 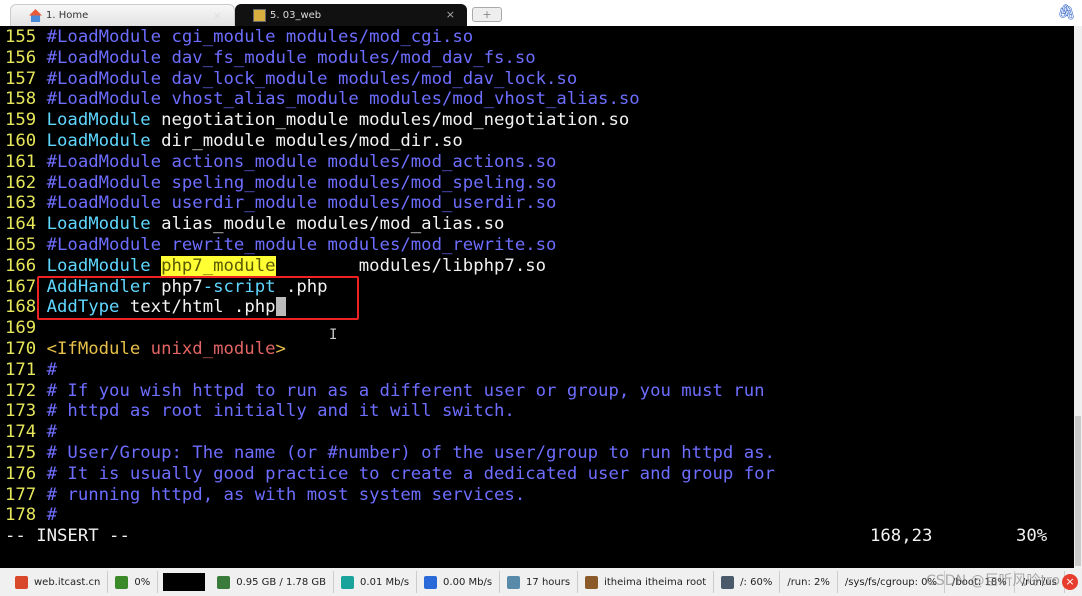 I want to click on taskbar-item: 0.95 GB / 1.78 GB, so click(x=272, y=582).